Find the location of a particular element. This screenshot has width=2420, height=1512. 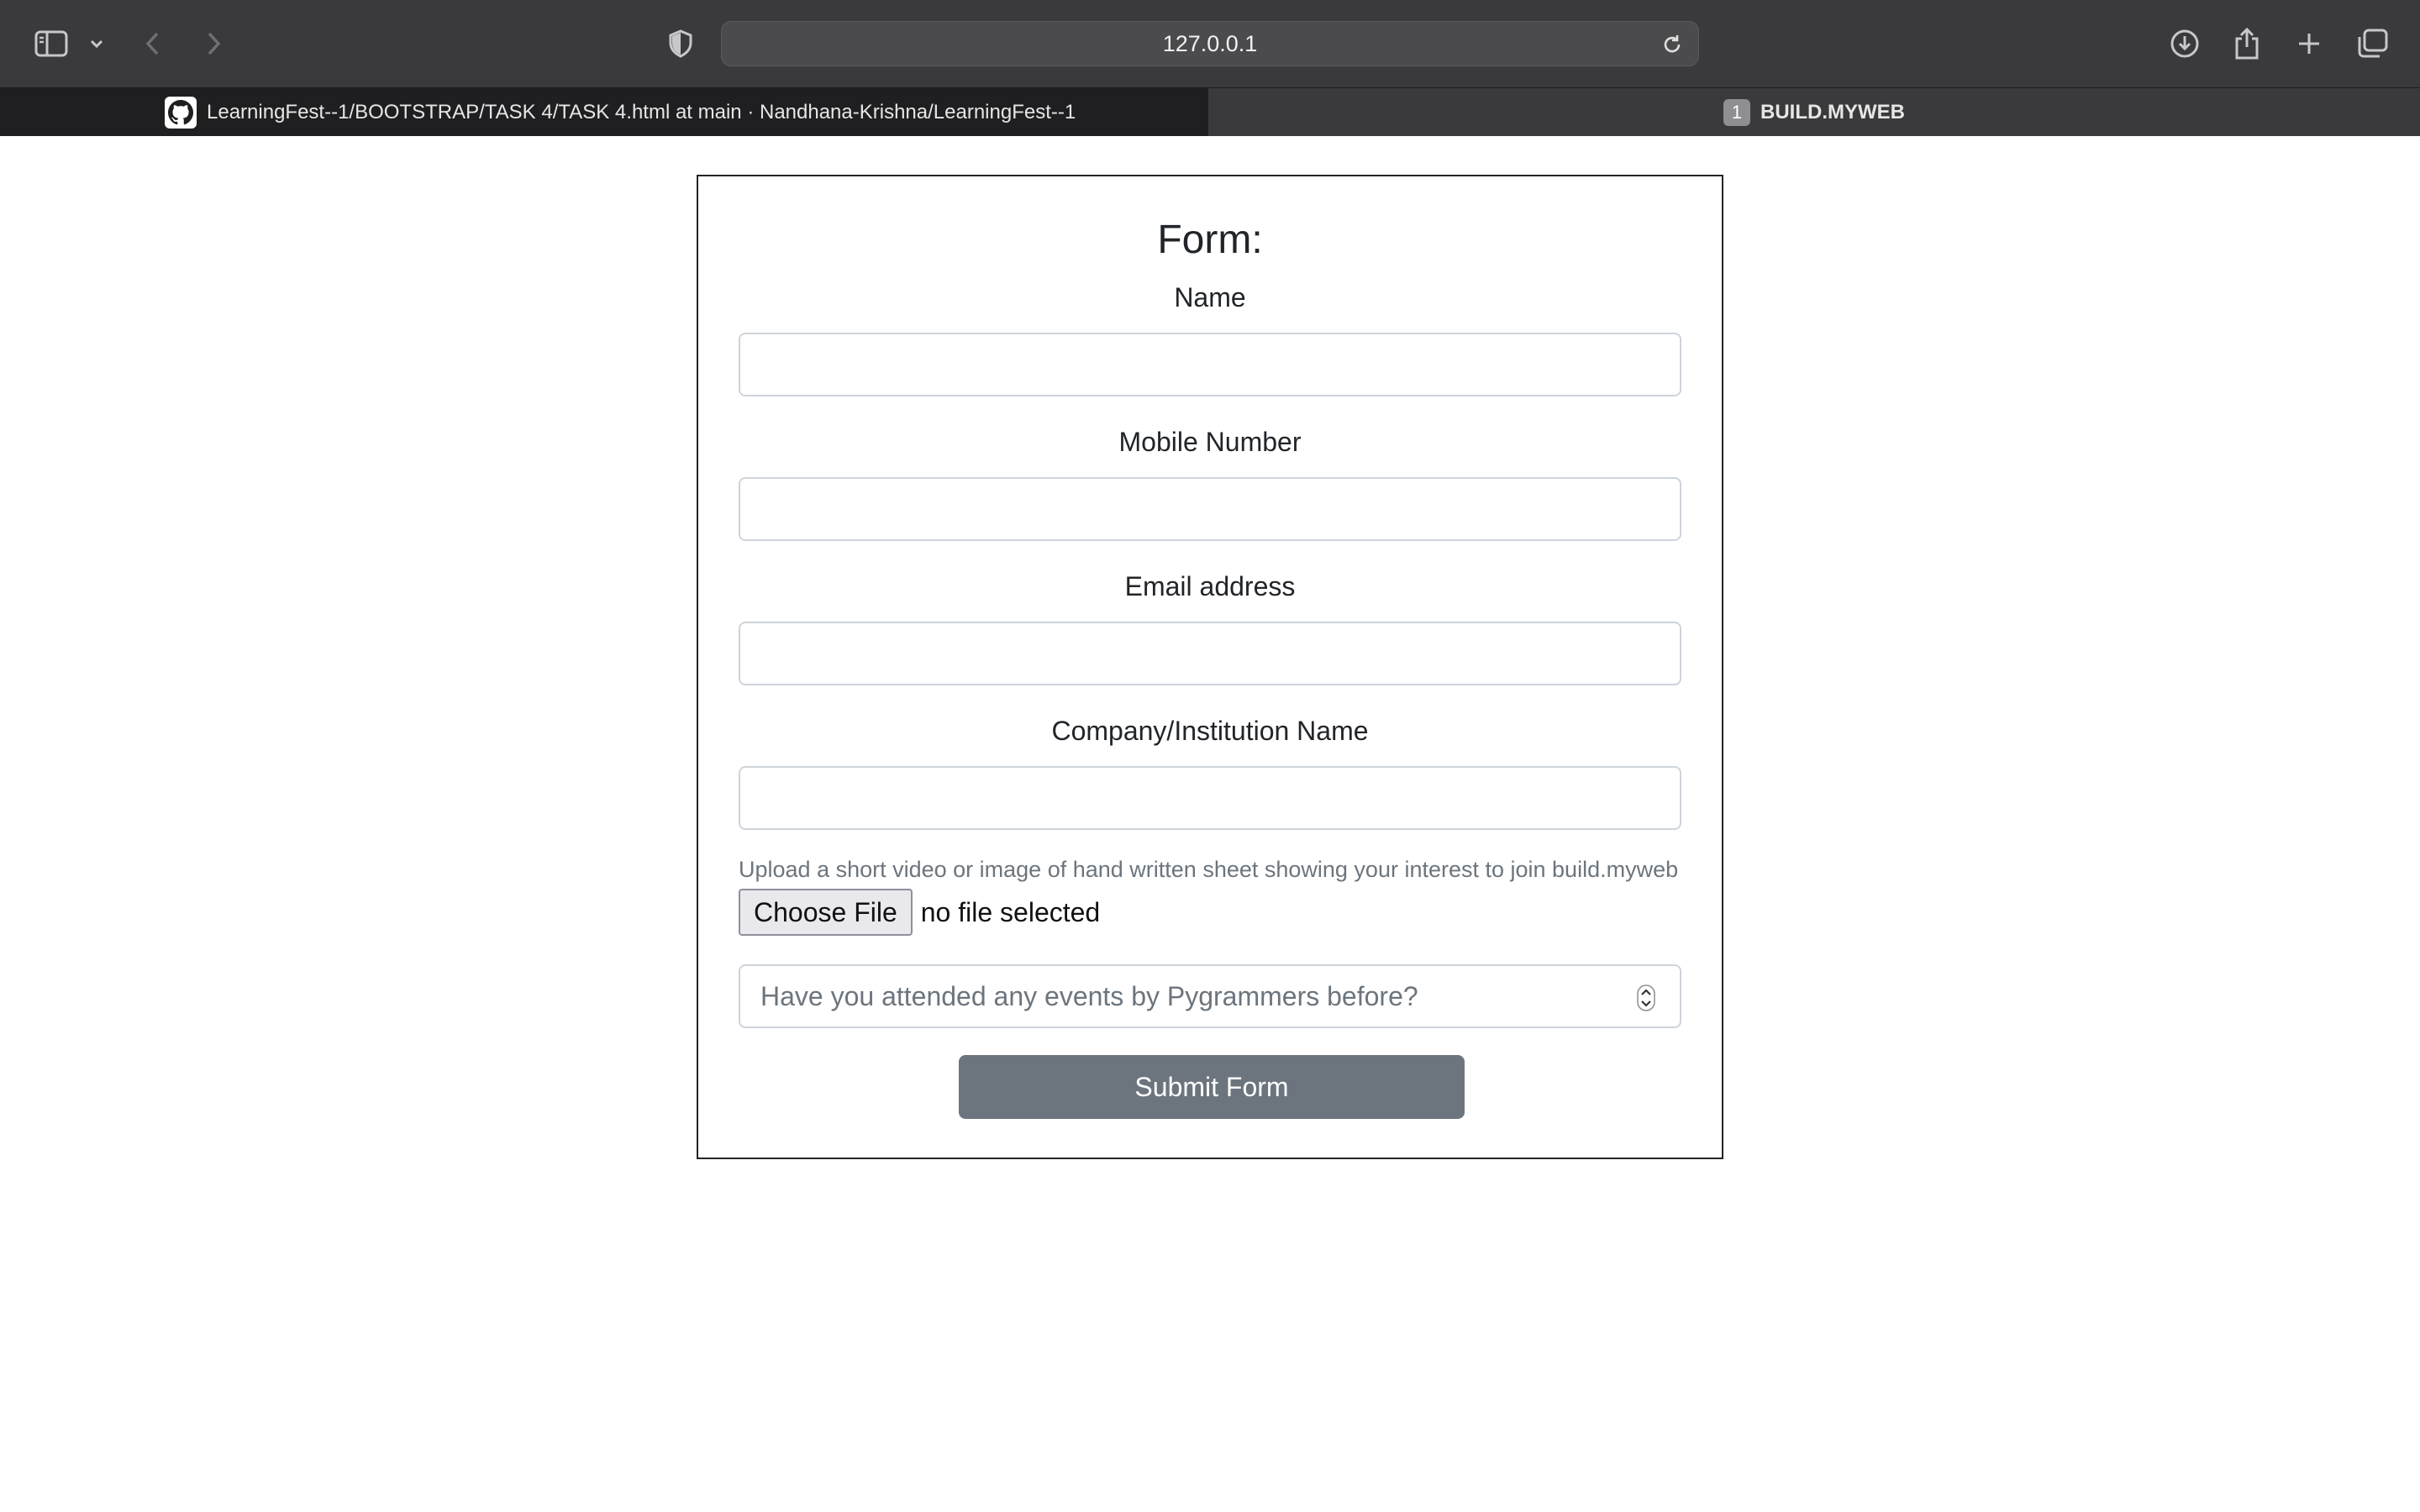

name-input is located at coordinates (1210, 364).